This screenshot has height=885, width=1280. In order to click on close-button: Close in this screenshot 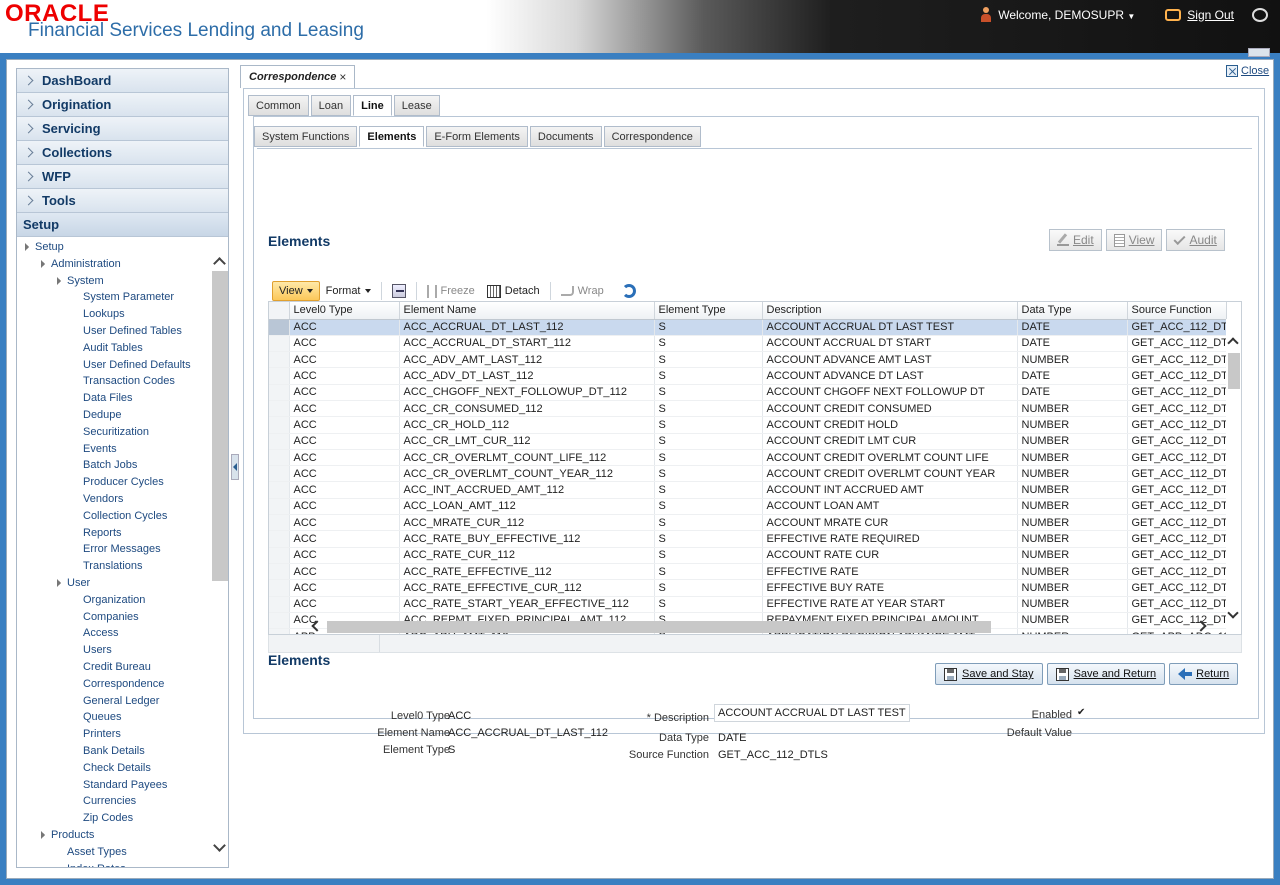, I will do `click(1247, 71)`.